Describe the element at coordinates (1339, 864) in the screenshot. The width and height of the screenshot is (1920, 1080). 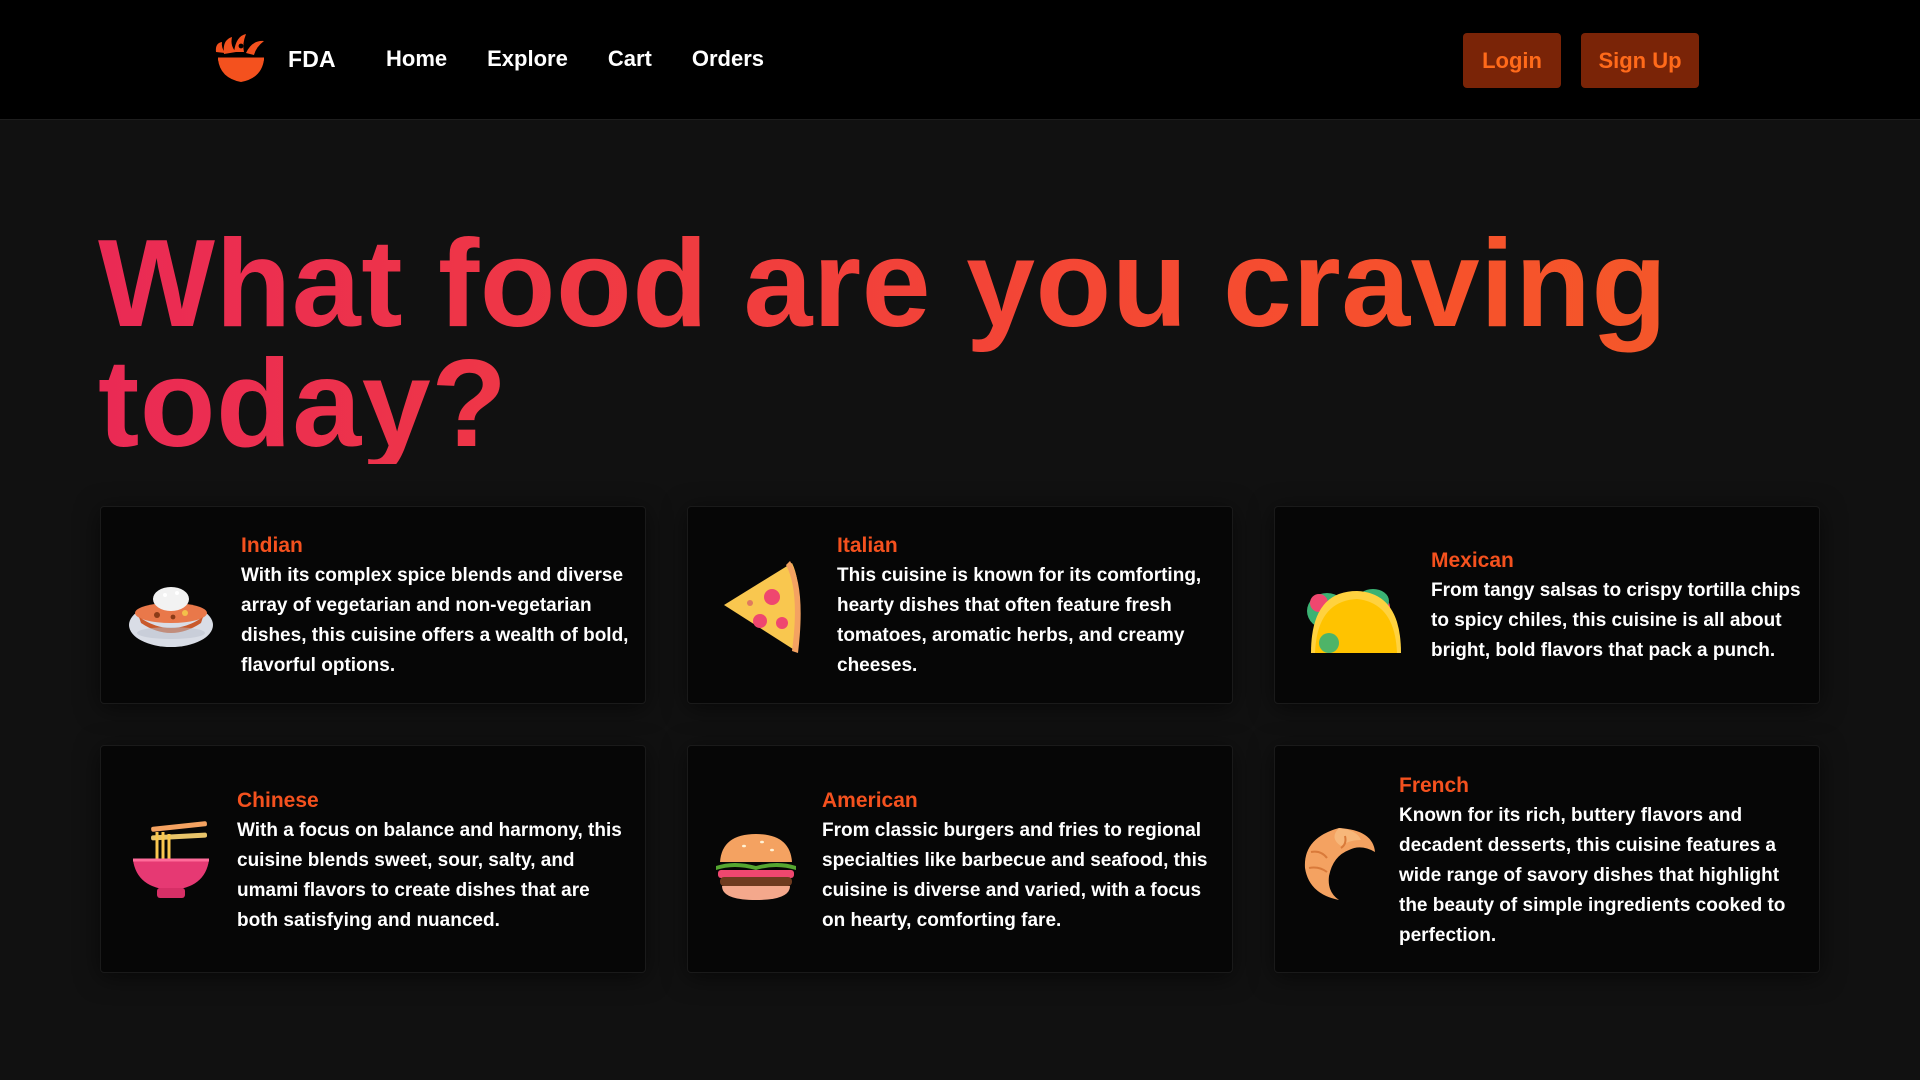
I see `croissant-icon` at that location.